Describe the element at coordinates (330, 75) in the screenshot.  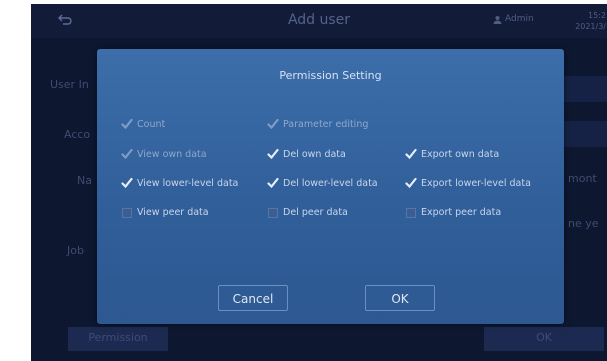
I see `dialog-title: Permission Setting` at that location.